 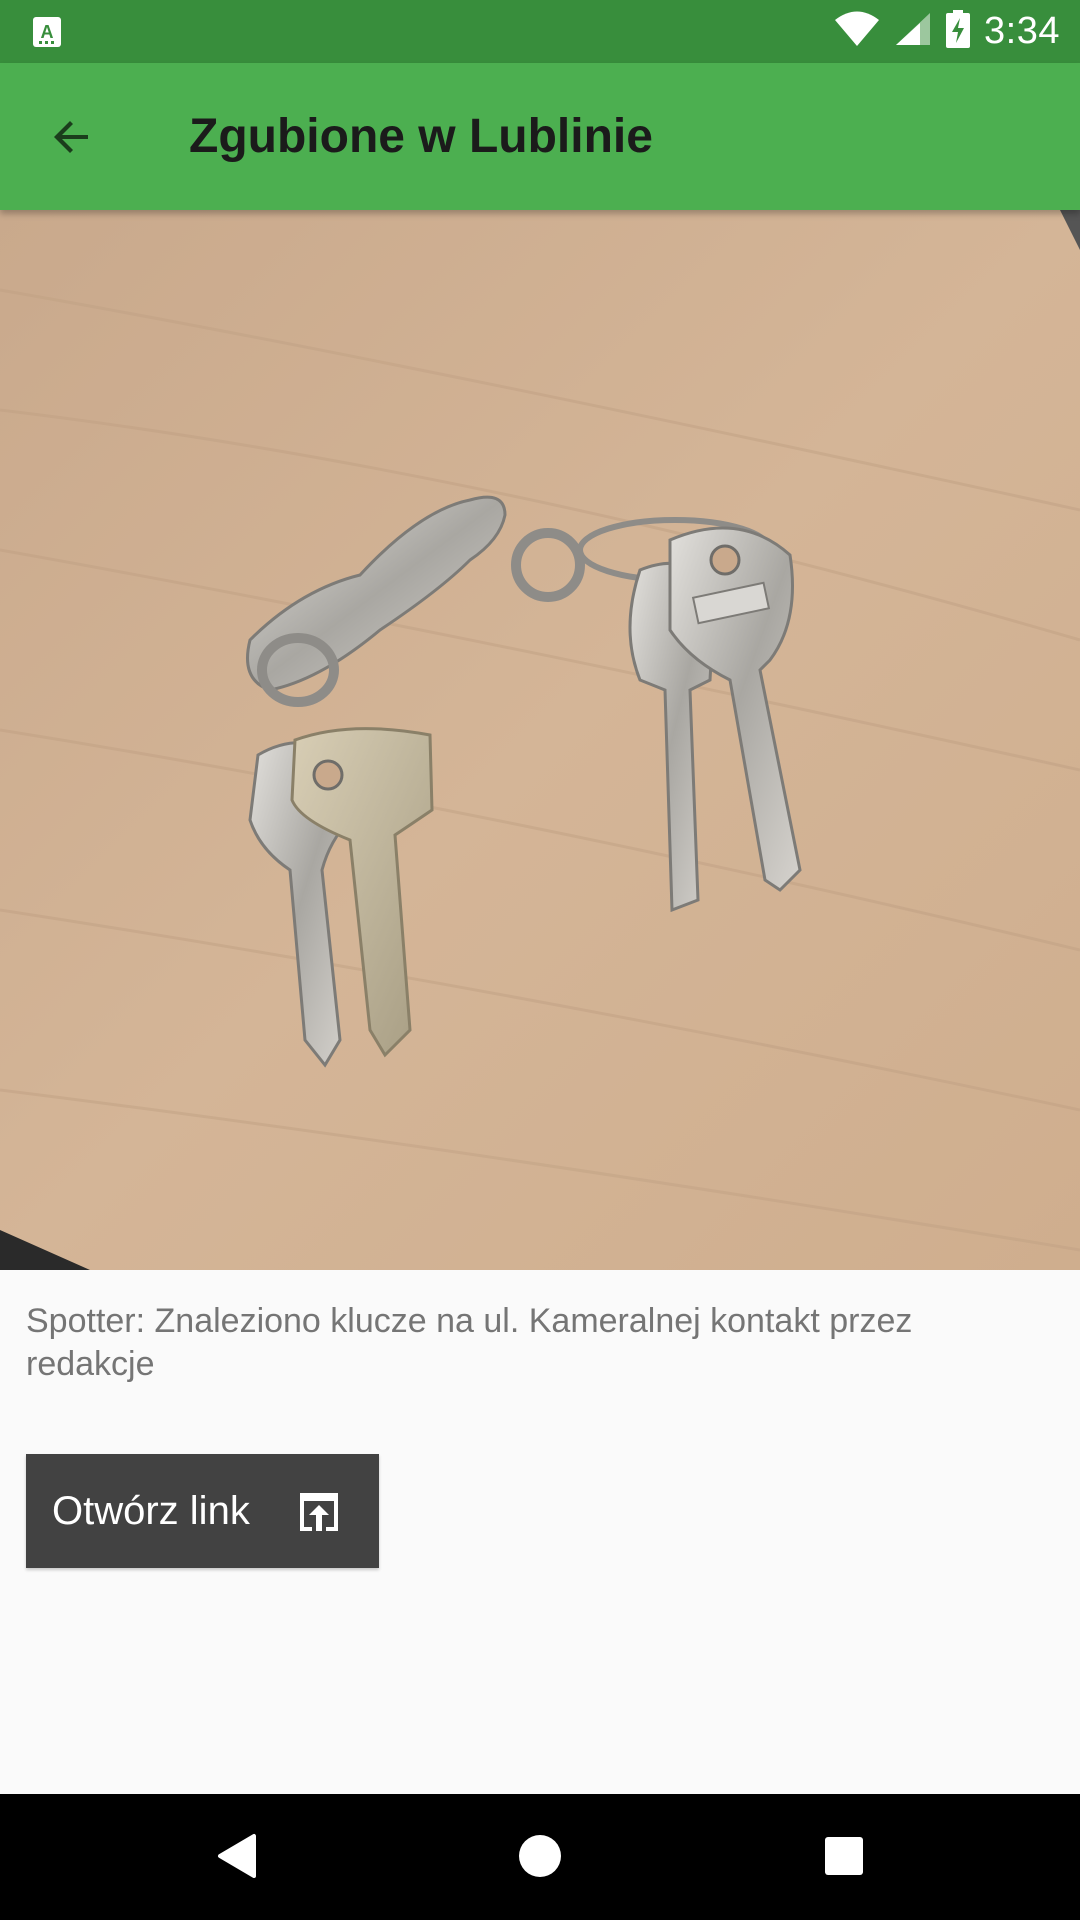 I want to click on svg-text: A, so click(x=47, y=32).